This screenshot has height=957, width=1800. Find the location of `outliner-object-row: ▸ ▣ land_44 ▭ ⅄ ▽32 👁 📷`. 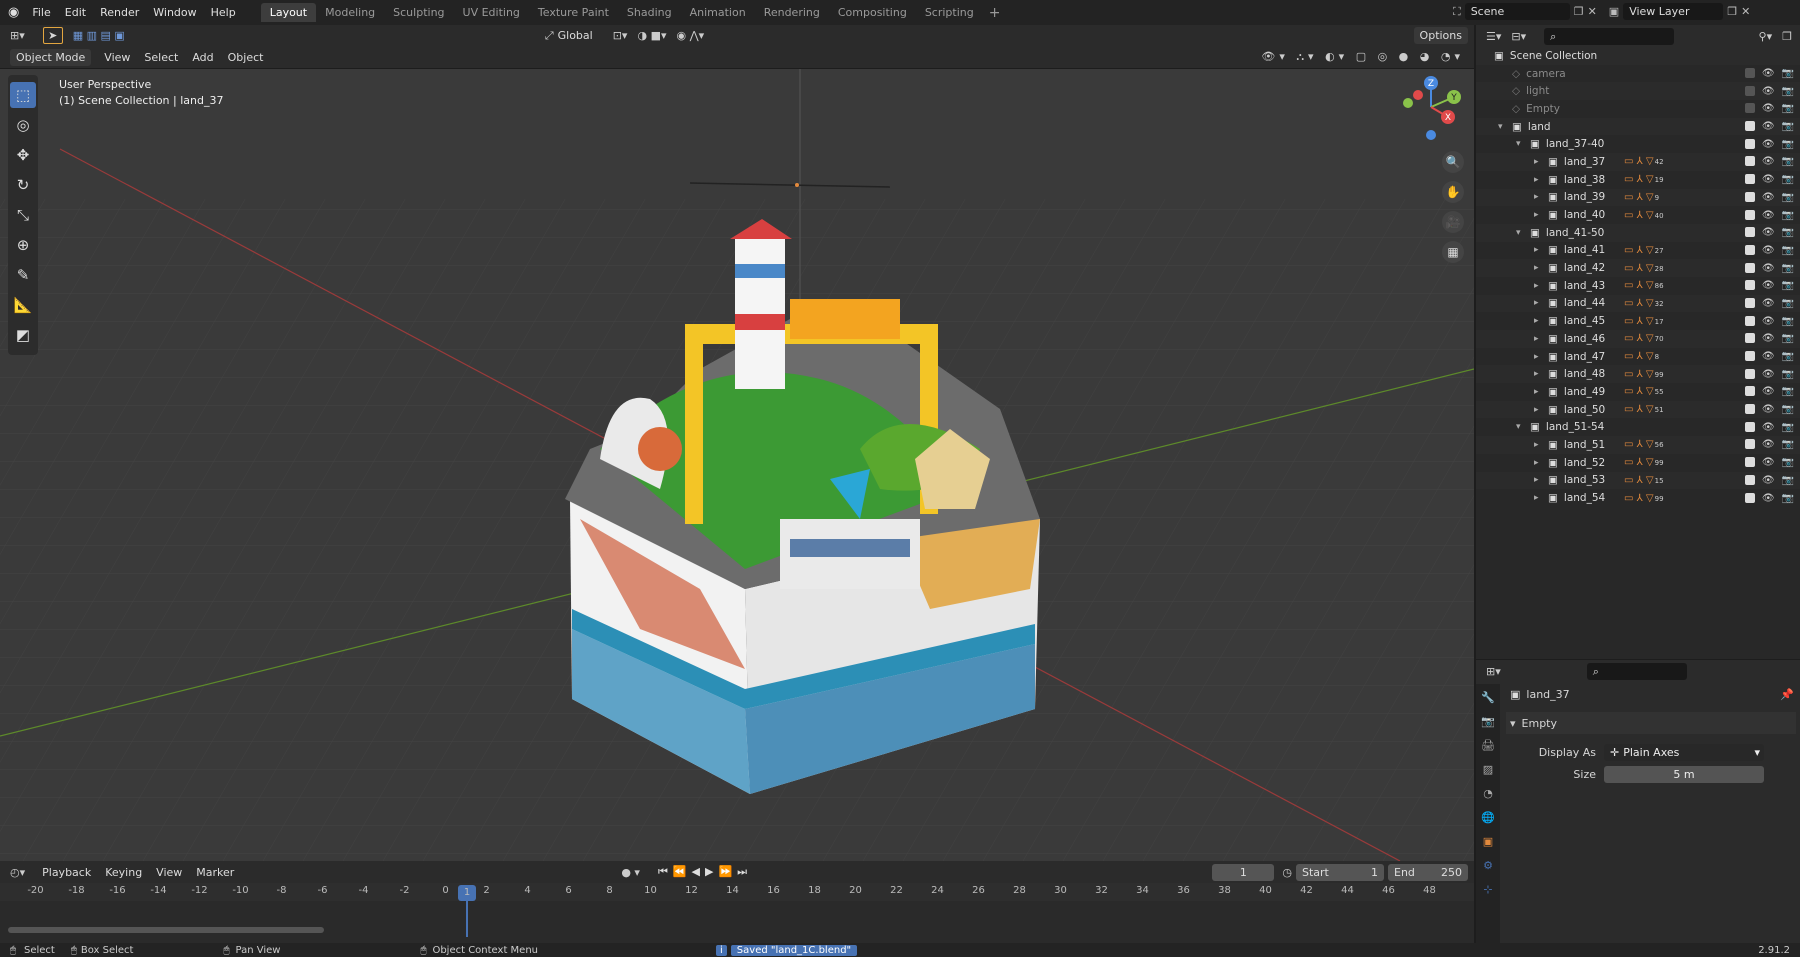

outliner-object-row: ▸ ▣ land_44 ▭ ⅄ ▽32 👁 📷 is located at coordinates (1638, 303).